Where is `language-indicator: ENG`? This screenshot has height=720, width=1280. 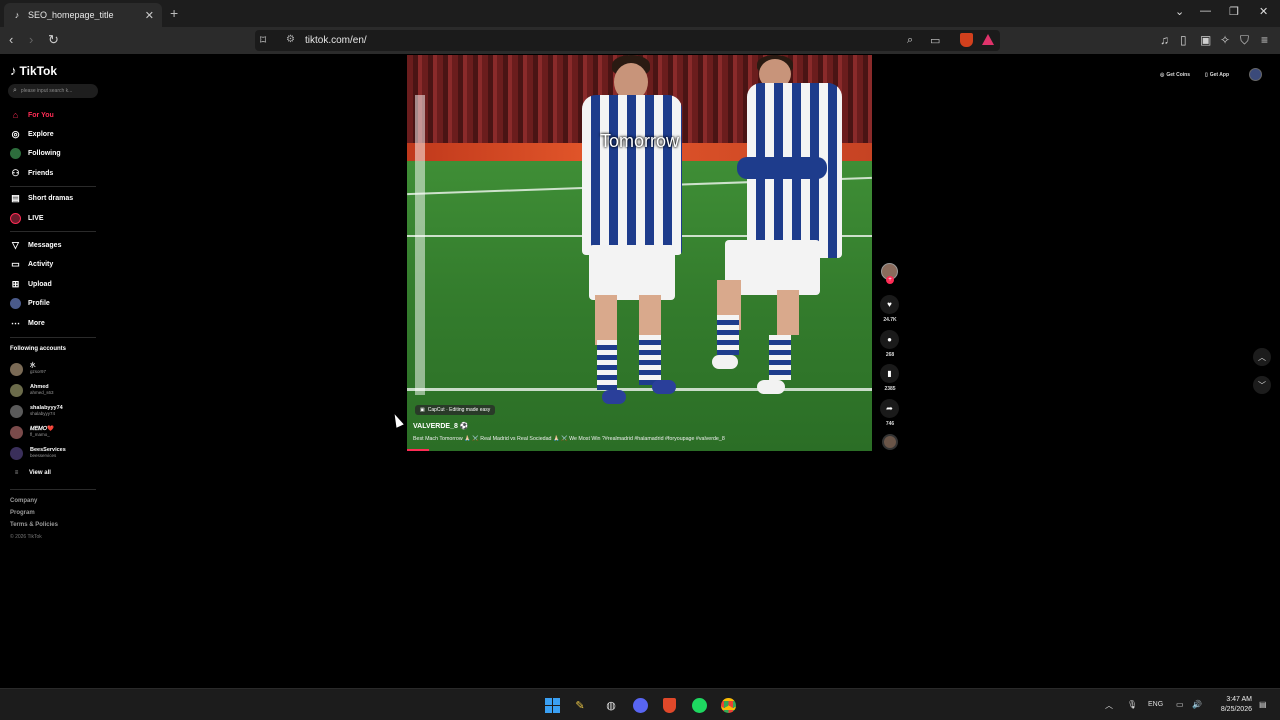 language-indicator: ENG is located at coordinates (1155, 704).